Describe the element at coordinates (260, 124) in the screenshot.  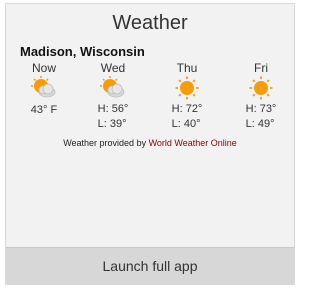
I see `forecast-low: L: 49°` at that location.